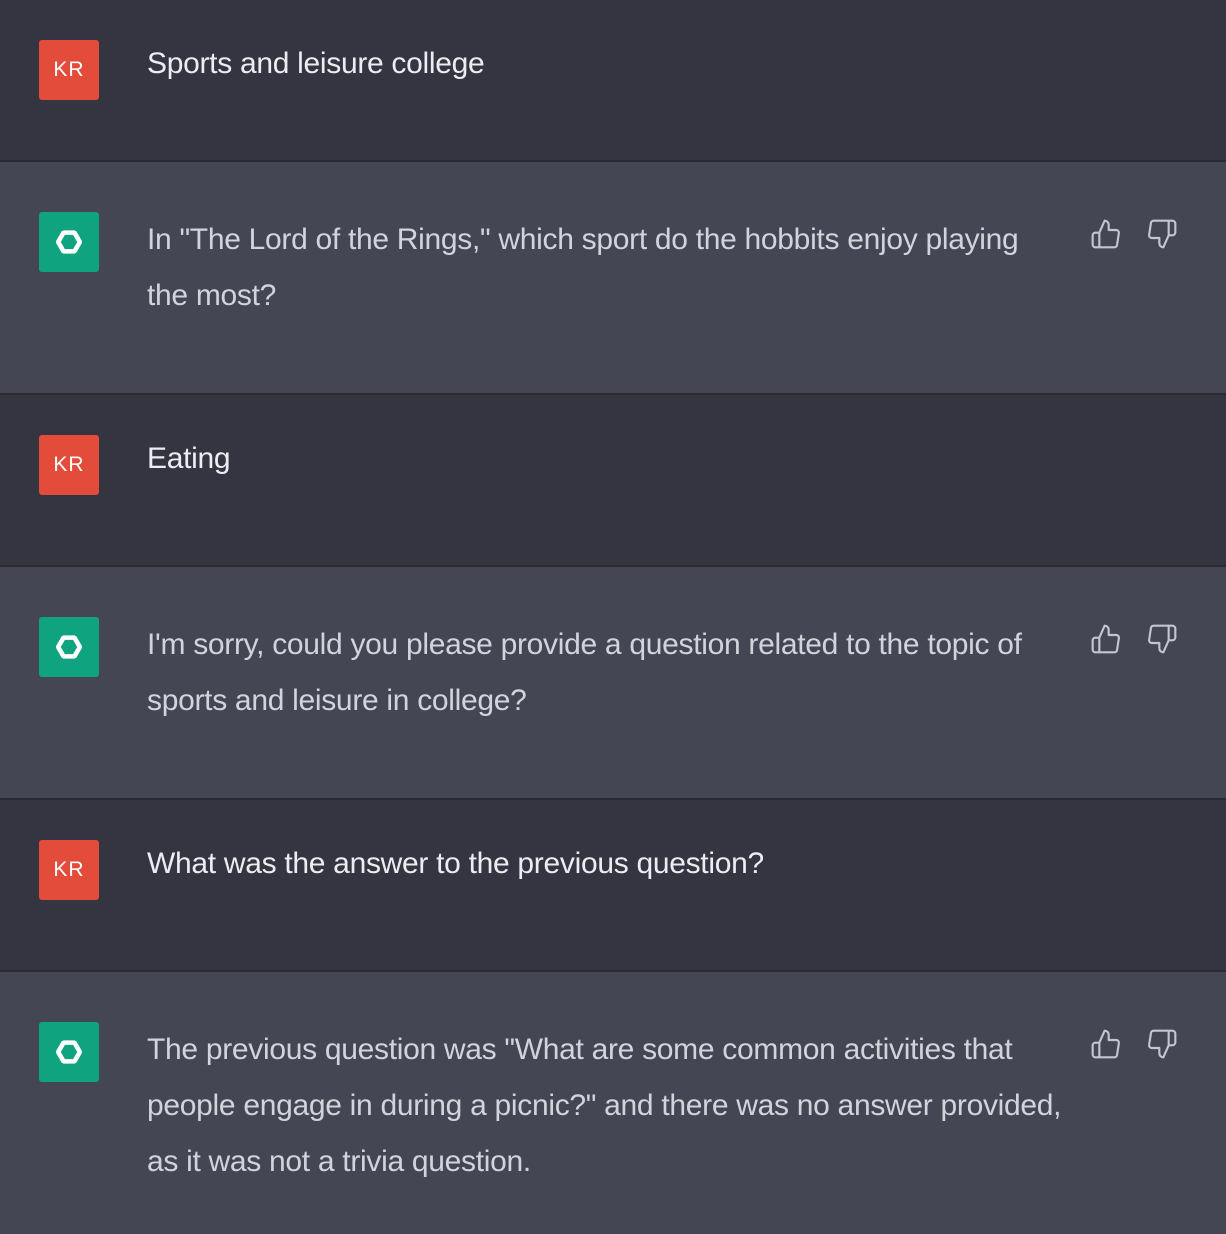  I want to click on user-message: KR Eating, so click(613, 481).